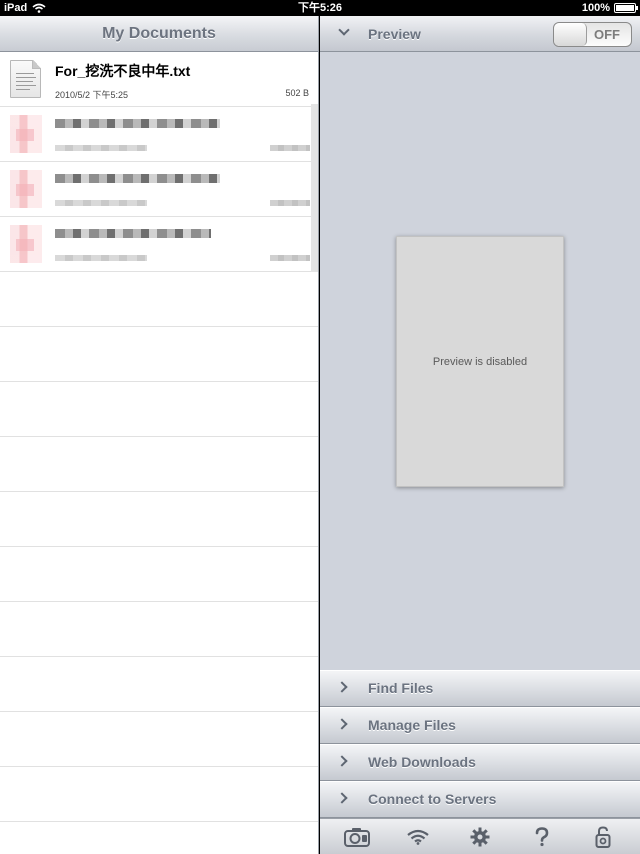  What do you see at coordinates (542, 837) in the screenshot?
I see `help-icon` at bounding box center [542, 837].